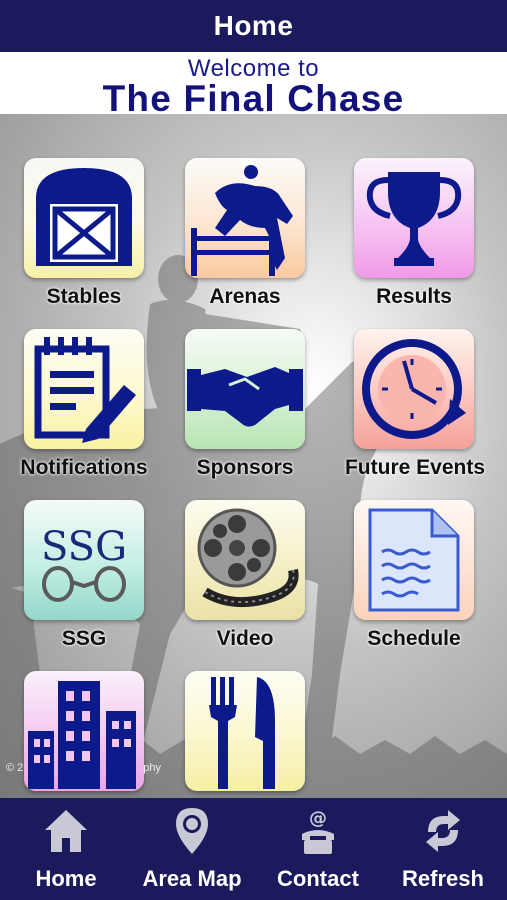  What do you see at coordinates (15, 768) in the screenshot?
I see `copyright-left: © 2` at bounding box center [15, 768].